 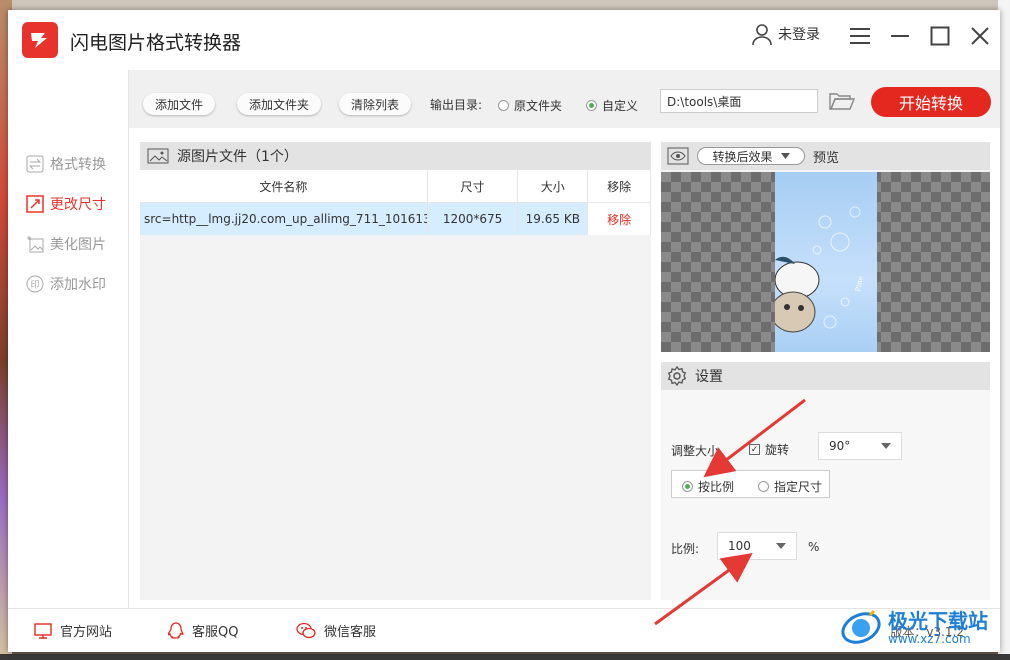 I want to click on radio-custom-folder: 自定义, so click(x=612, y=105).